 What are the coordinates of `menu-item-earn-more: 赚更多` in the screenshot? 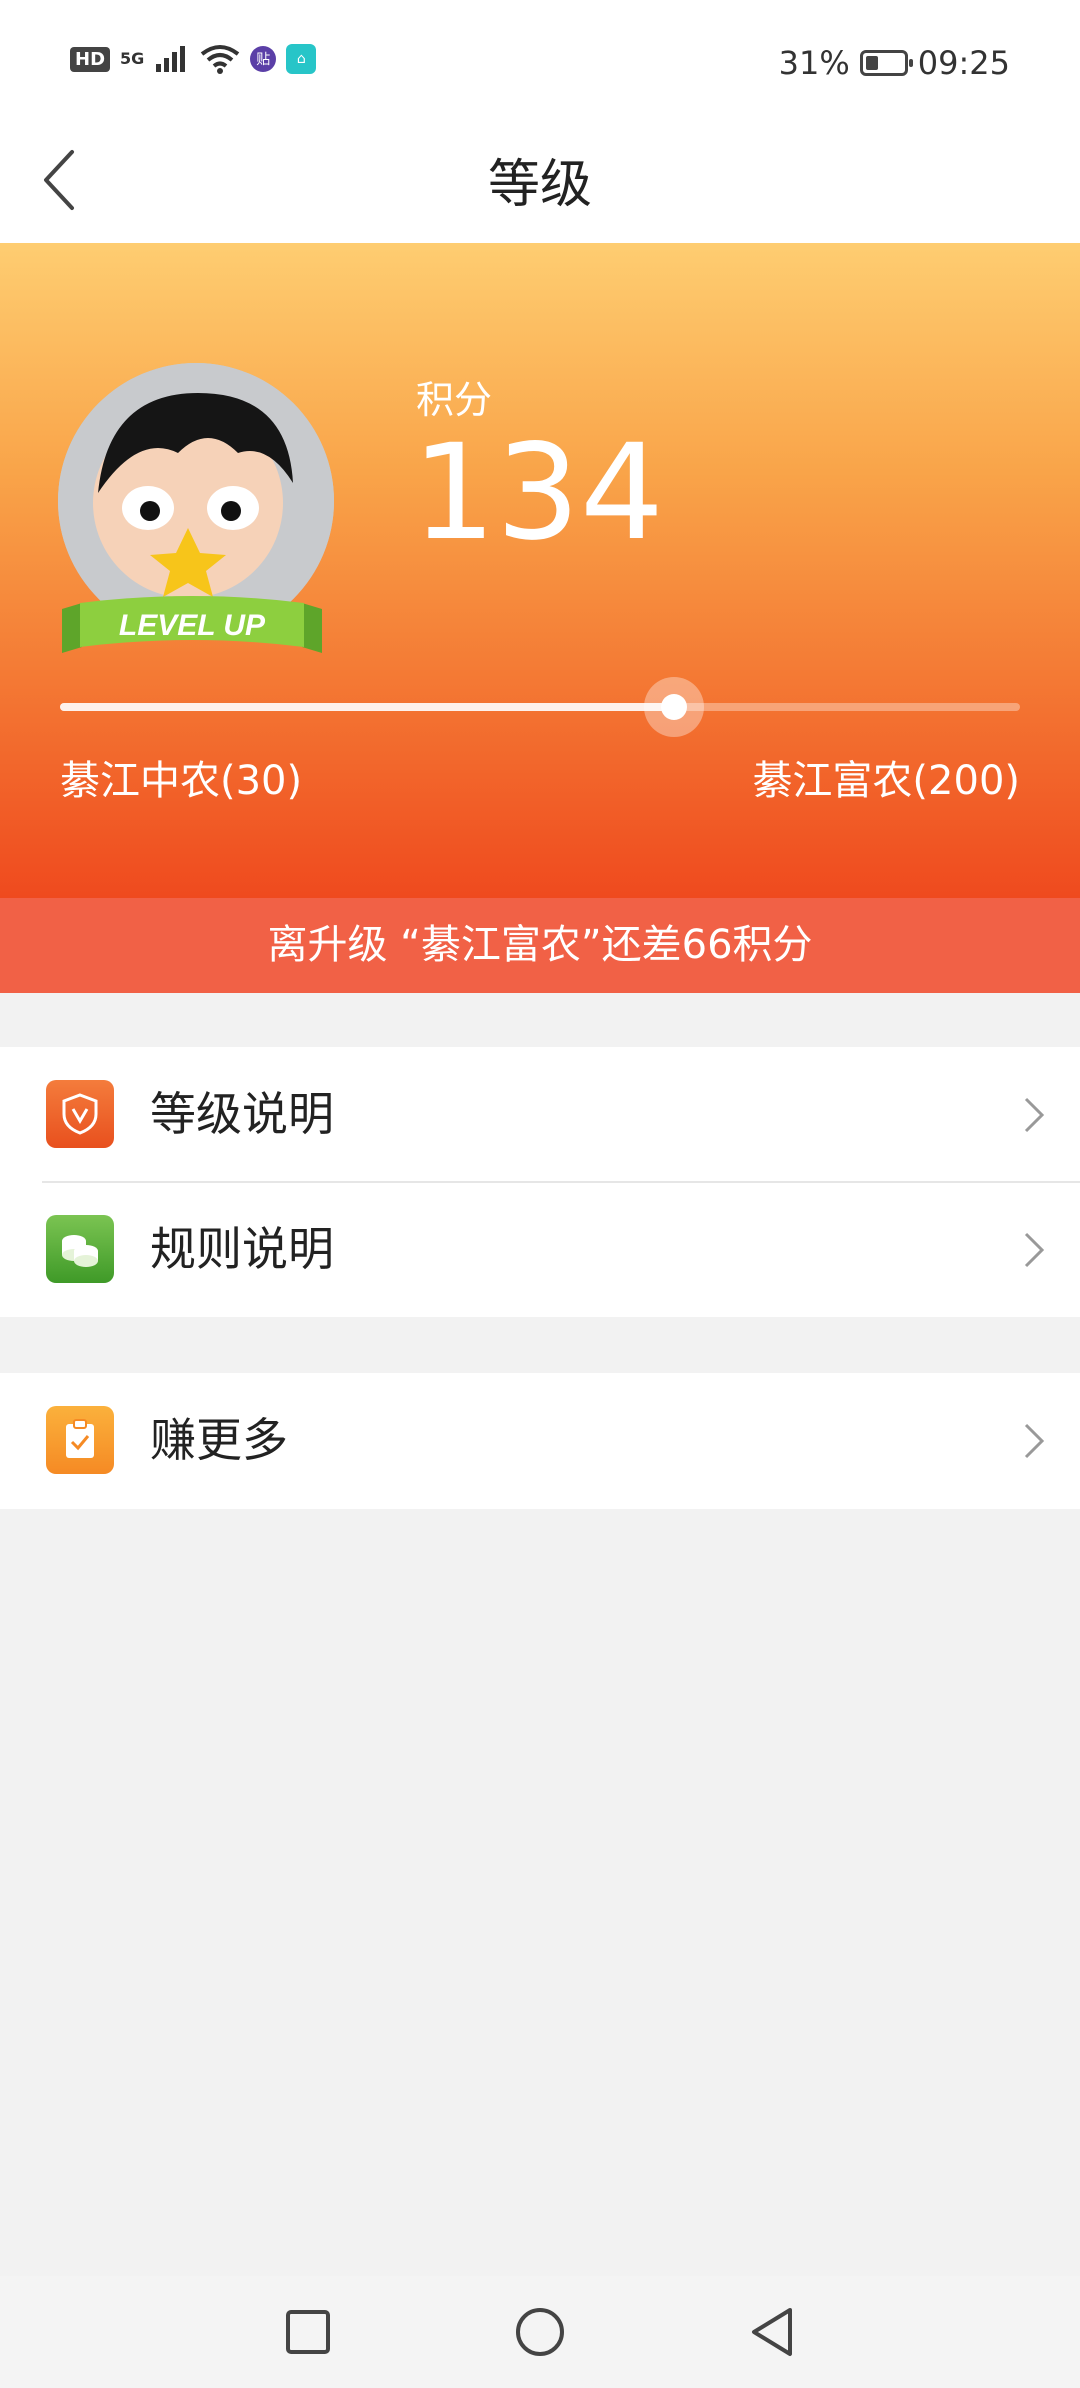 It's located at (540, 1440).